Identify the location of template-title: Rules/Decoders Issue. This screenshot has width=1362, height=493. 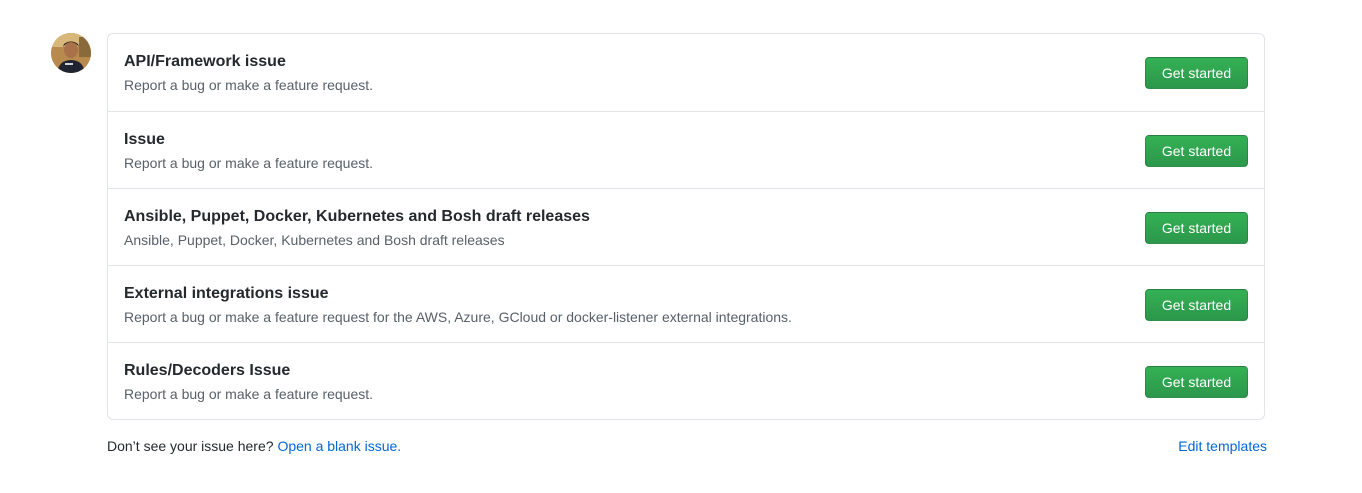
(207, 370).